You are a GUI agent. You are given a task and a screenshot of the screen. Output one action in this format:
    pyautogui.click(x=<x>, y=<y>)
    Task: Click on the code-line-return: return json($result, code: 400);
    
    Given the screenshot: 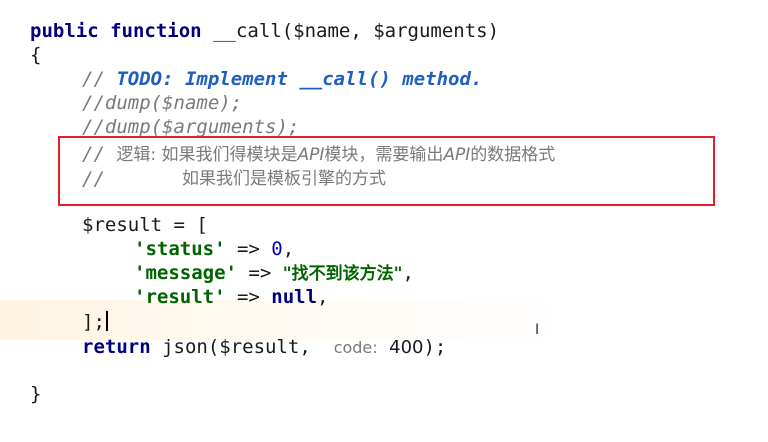 What is the action you would take?
    pyautogui.click(x=264, y=347)
    